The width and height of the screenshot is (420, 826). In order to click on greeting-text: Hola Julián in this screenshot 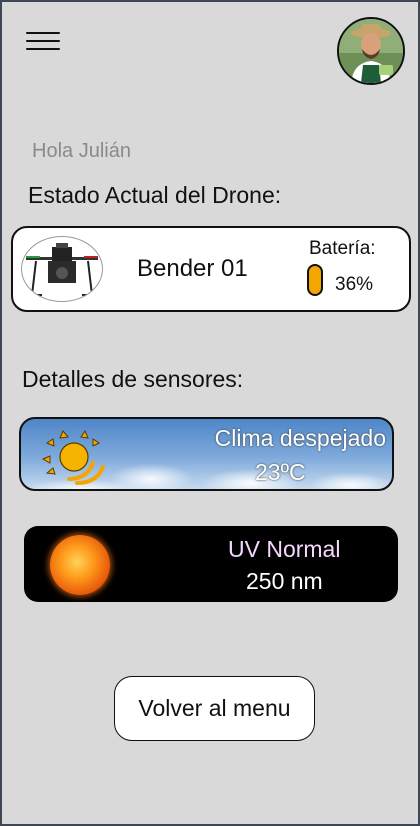, I will do `click(81, 151)`.